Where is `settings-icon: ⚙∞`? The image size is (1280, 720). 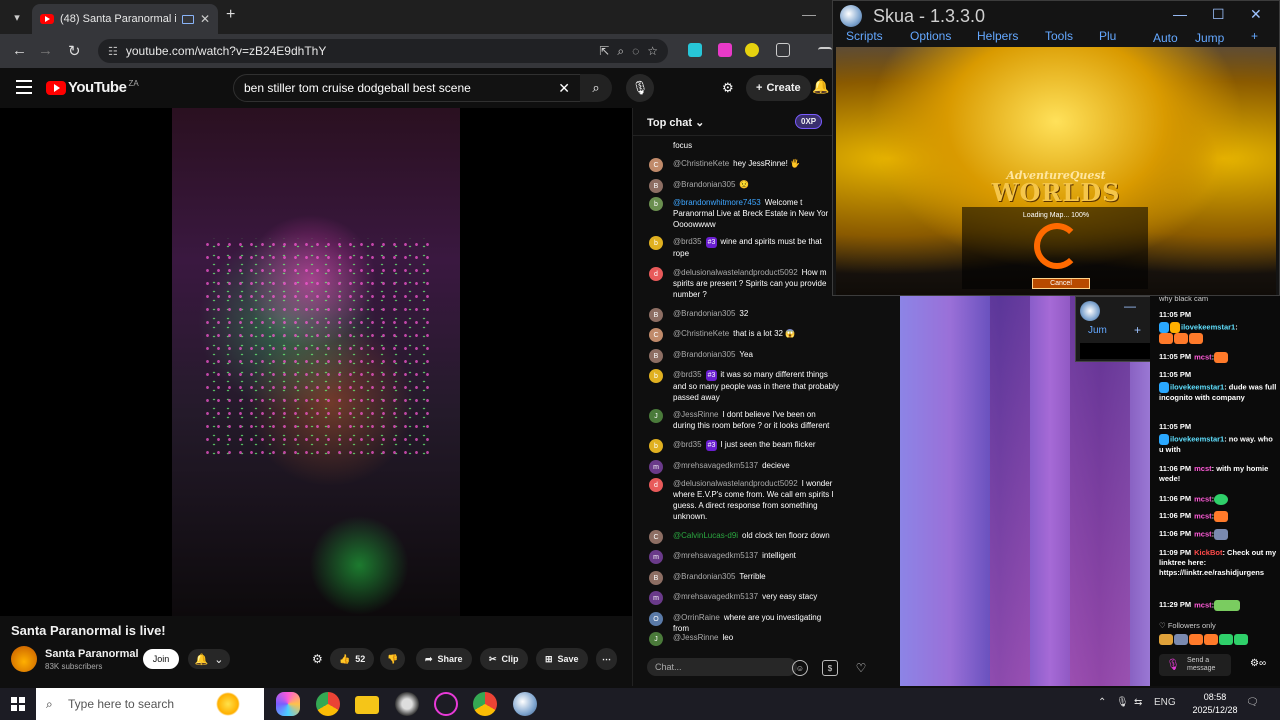 settings-icon: ⚙∞ is located at coordinates (1258, 663).